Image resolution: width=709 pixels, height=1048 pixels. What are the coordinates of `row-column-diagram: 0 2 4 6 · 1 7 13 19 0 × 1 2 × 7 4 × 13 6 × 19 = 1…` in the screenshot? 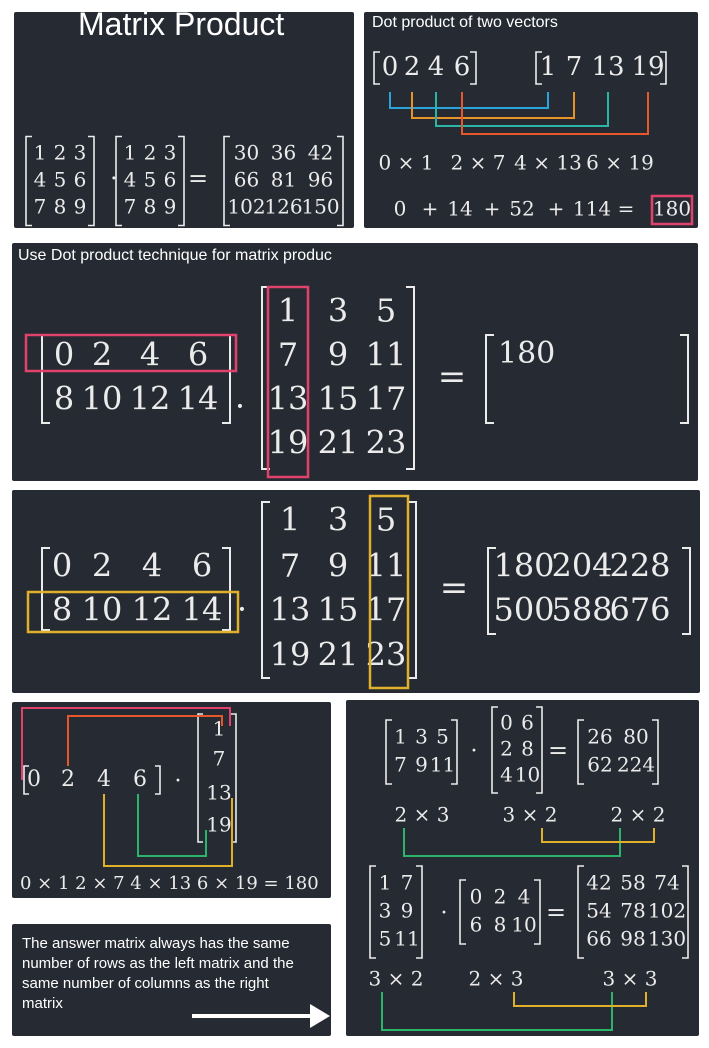 It's located at (169, 800).